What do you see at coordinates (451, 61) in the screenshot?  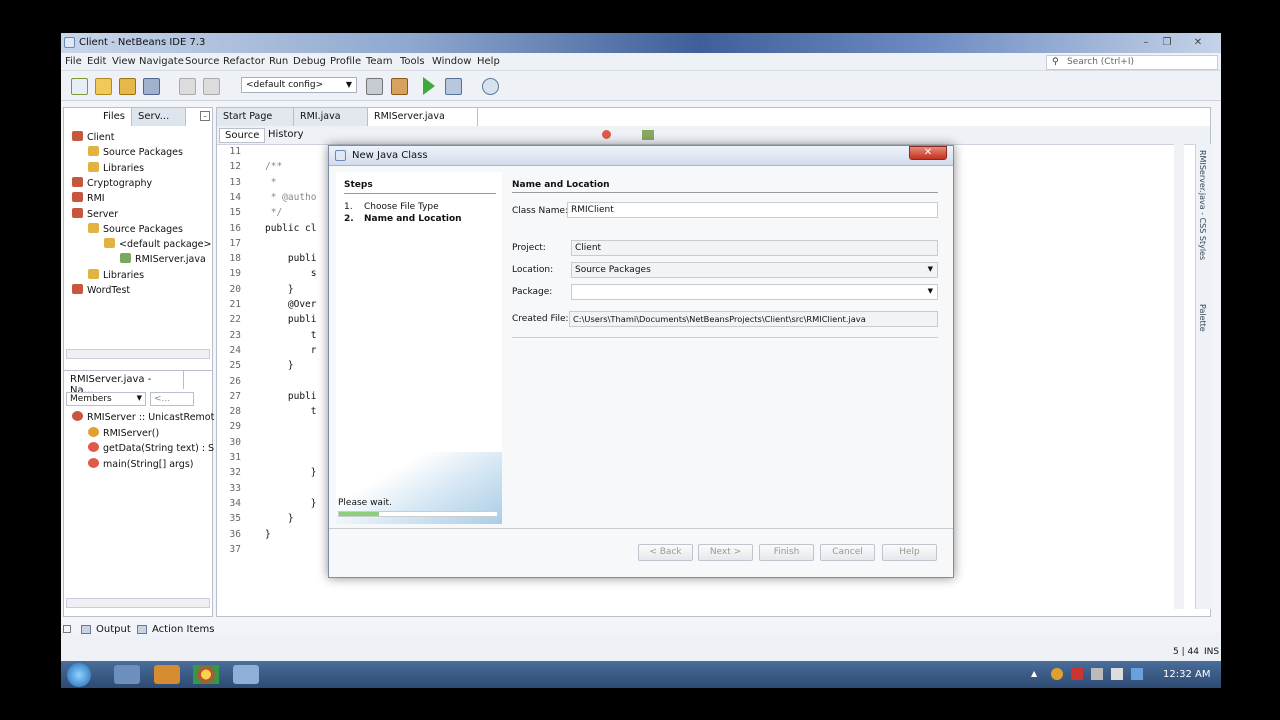 I see `menu-window: Window` at bounding box center [451, 61].